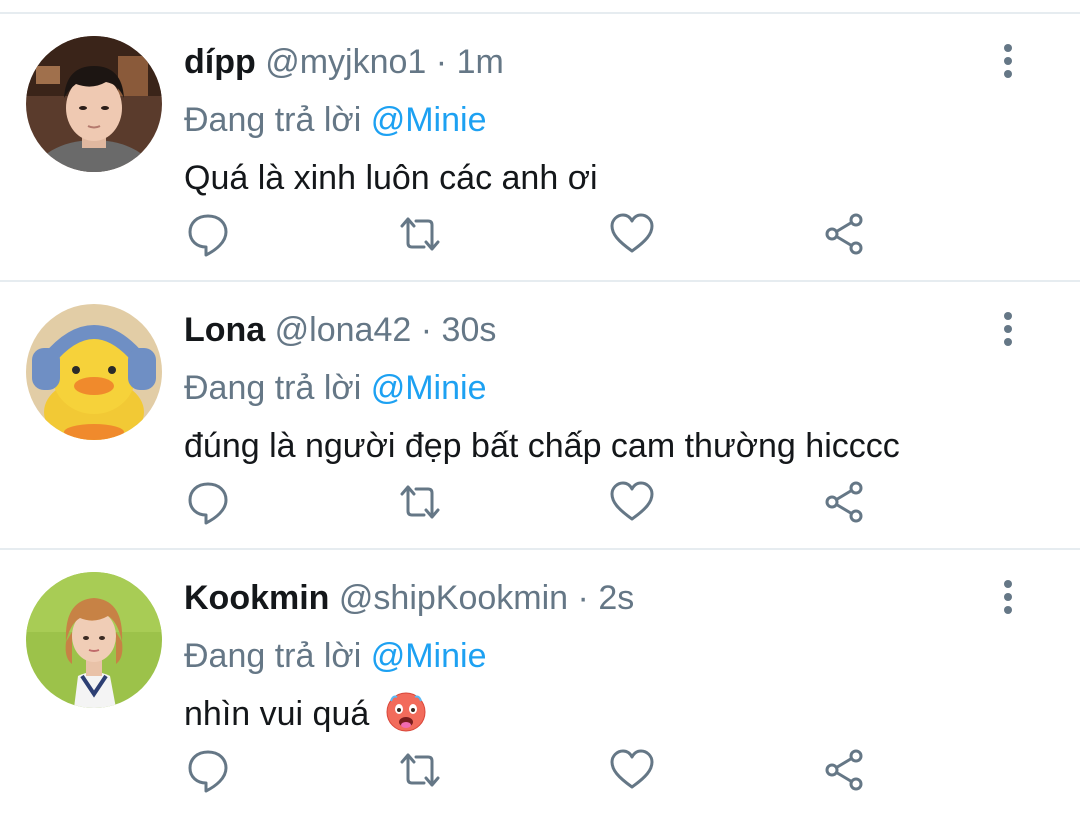  I want to click on tweet-text: Quá là xinh luôn các anh ơi, so click(391, 178).